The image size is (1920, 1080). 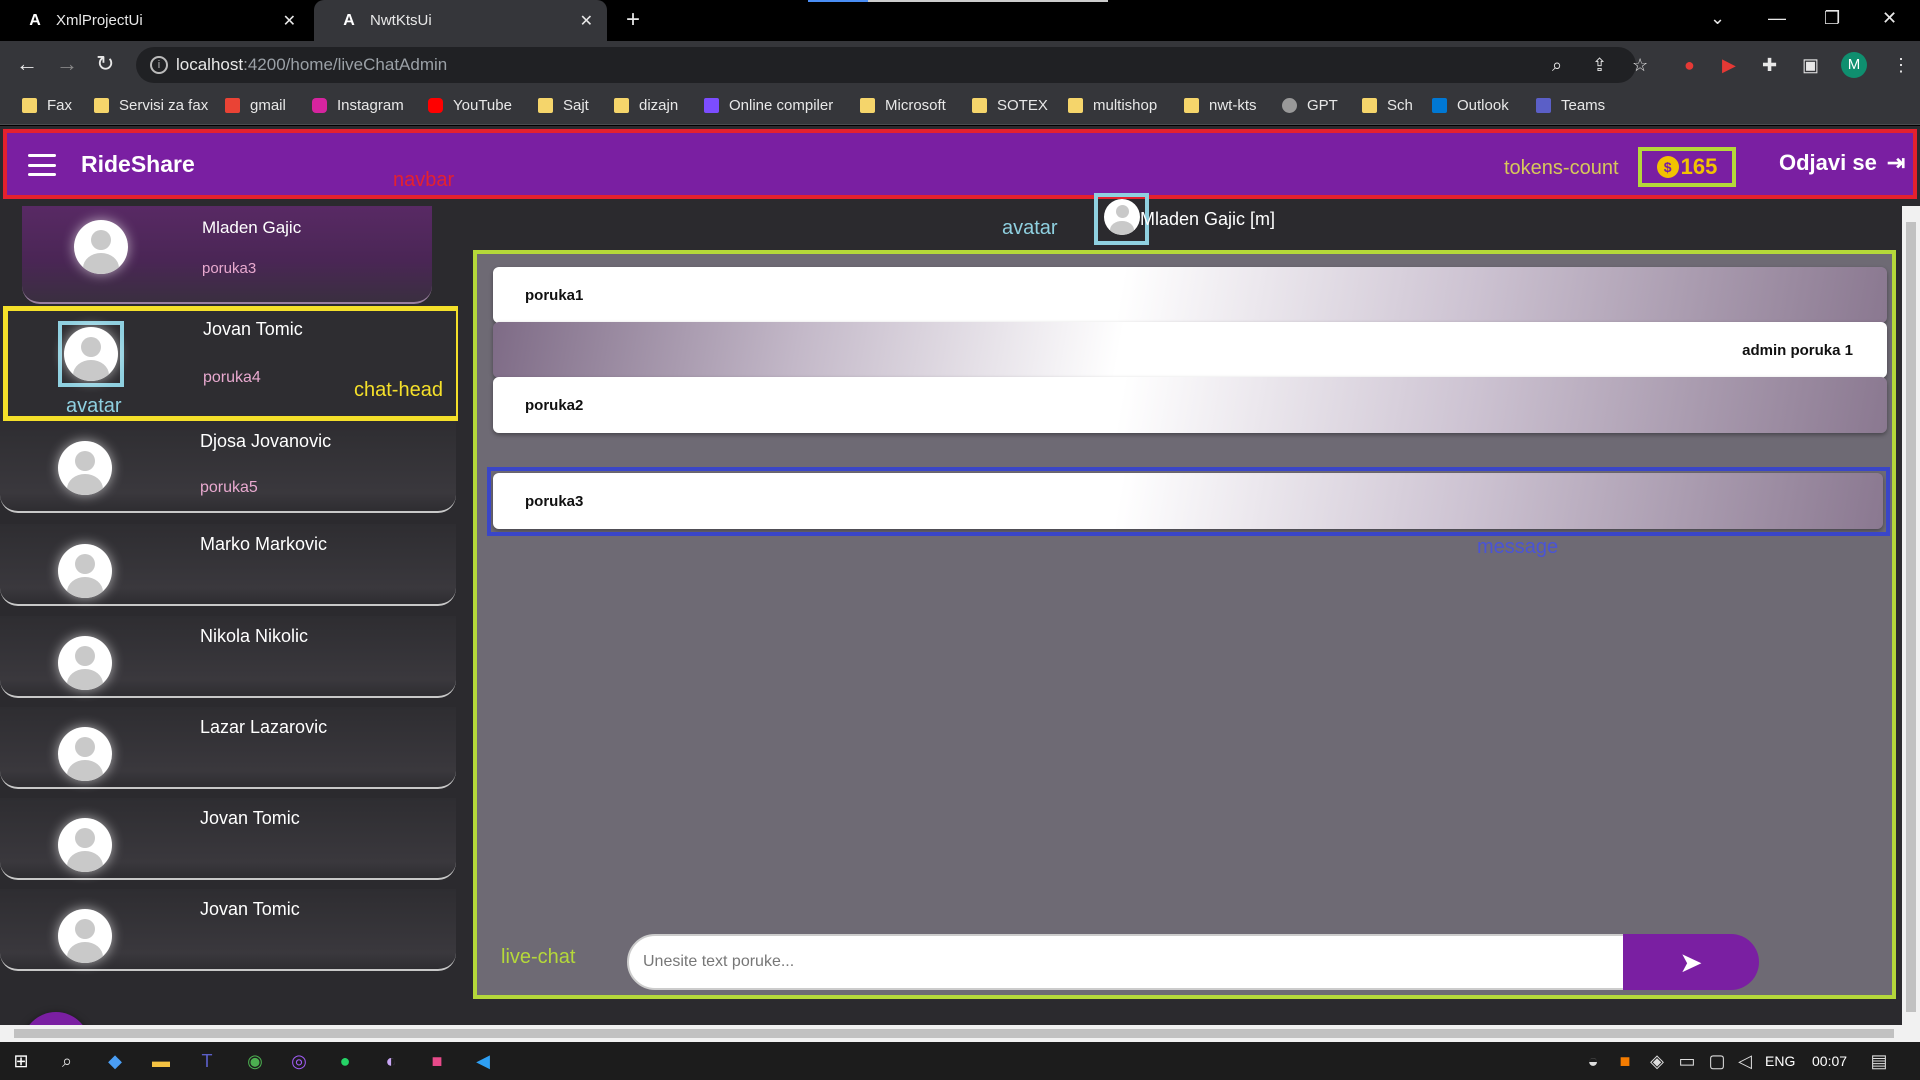 I want to click on bookmark-item: Online compiler, so click(x=768, y=105).